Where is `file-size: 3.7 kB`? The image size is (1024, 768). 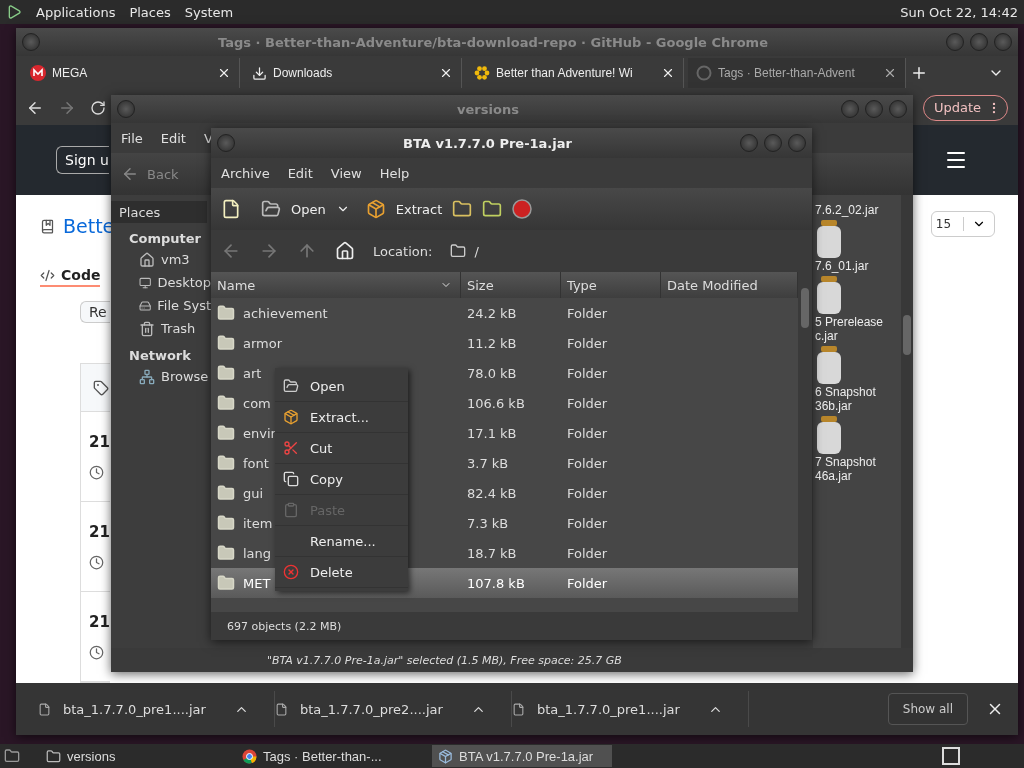 file-size: 3.7 kB is located at coordinates (488, 463).